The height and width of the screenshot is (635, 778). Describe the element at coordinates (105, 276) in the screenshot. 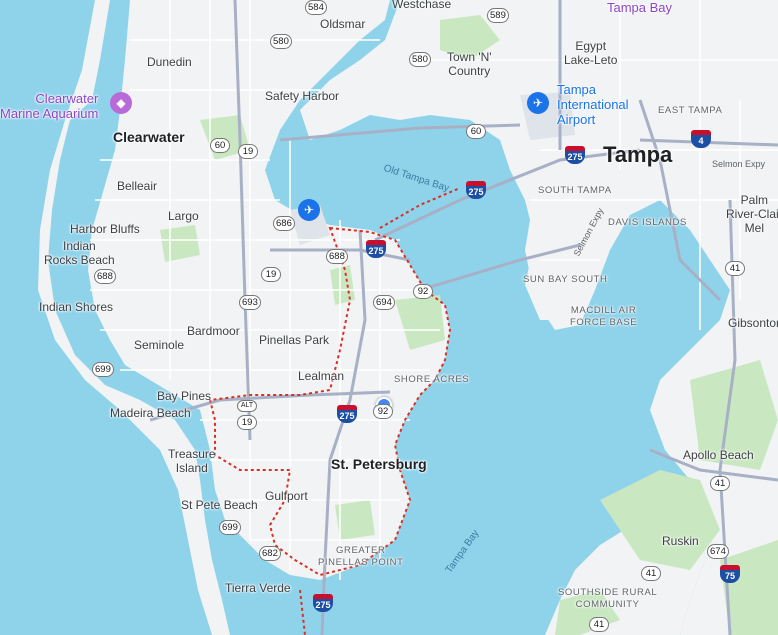

I see `route-shield-688-b: 688` at that location.